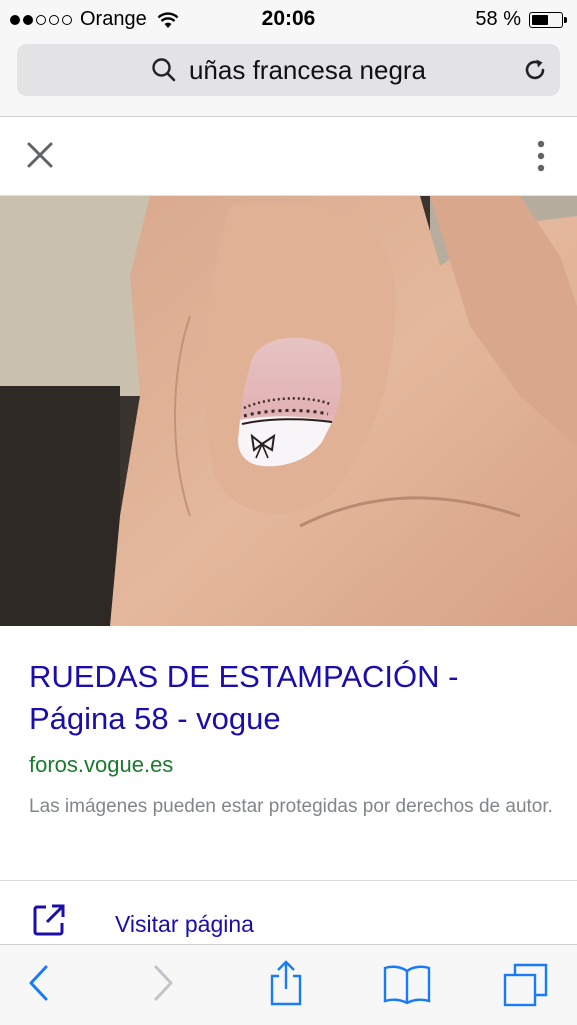 The height and width of the screenshot is (1025, 577). I want to click on visit-page-label: Visitar página, so click(184, 924).